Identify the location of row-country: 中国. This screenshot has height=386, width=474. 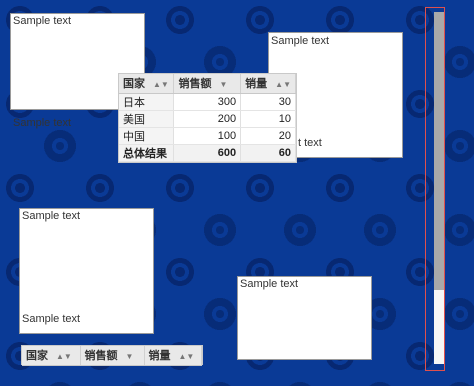
(147, 136).